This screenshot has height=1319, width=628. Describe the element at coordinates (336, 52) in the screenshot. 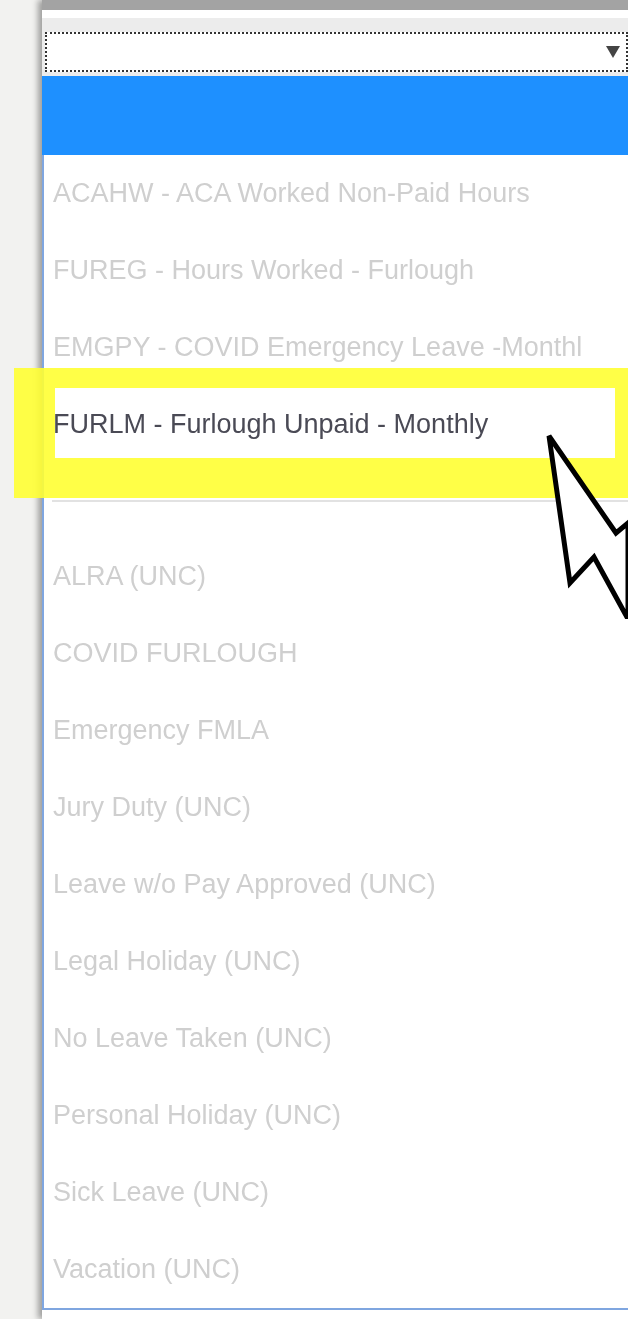

I see `select-field` at that location.